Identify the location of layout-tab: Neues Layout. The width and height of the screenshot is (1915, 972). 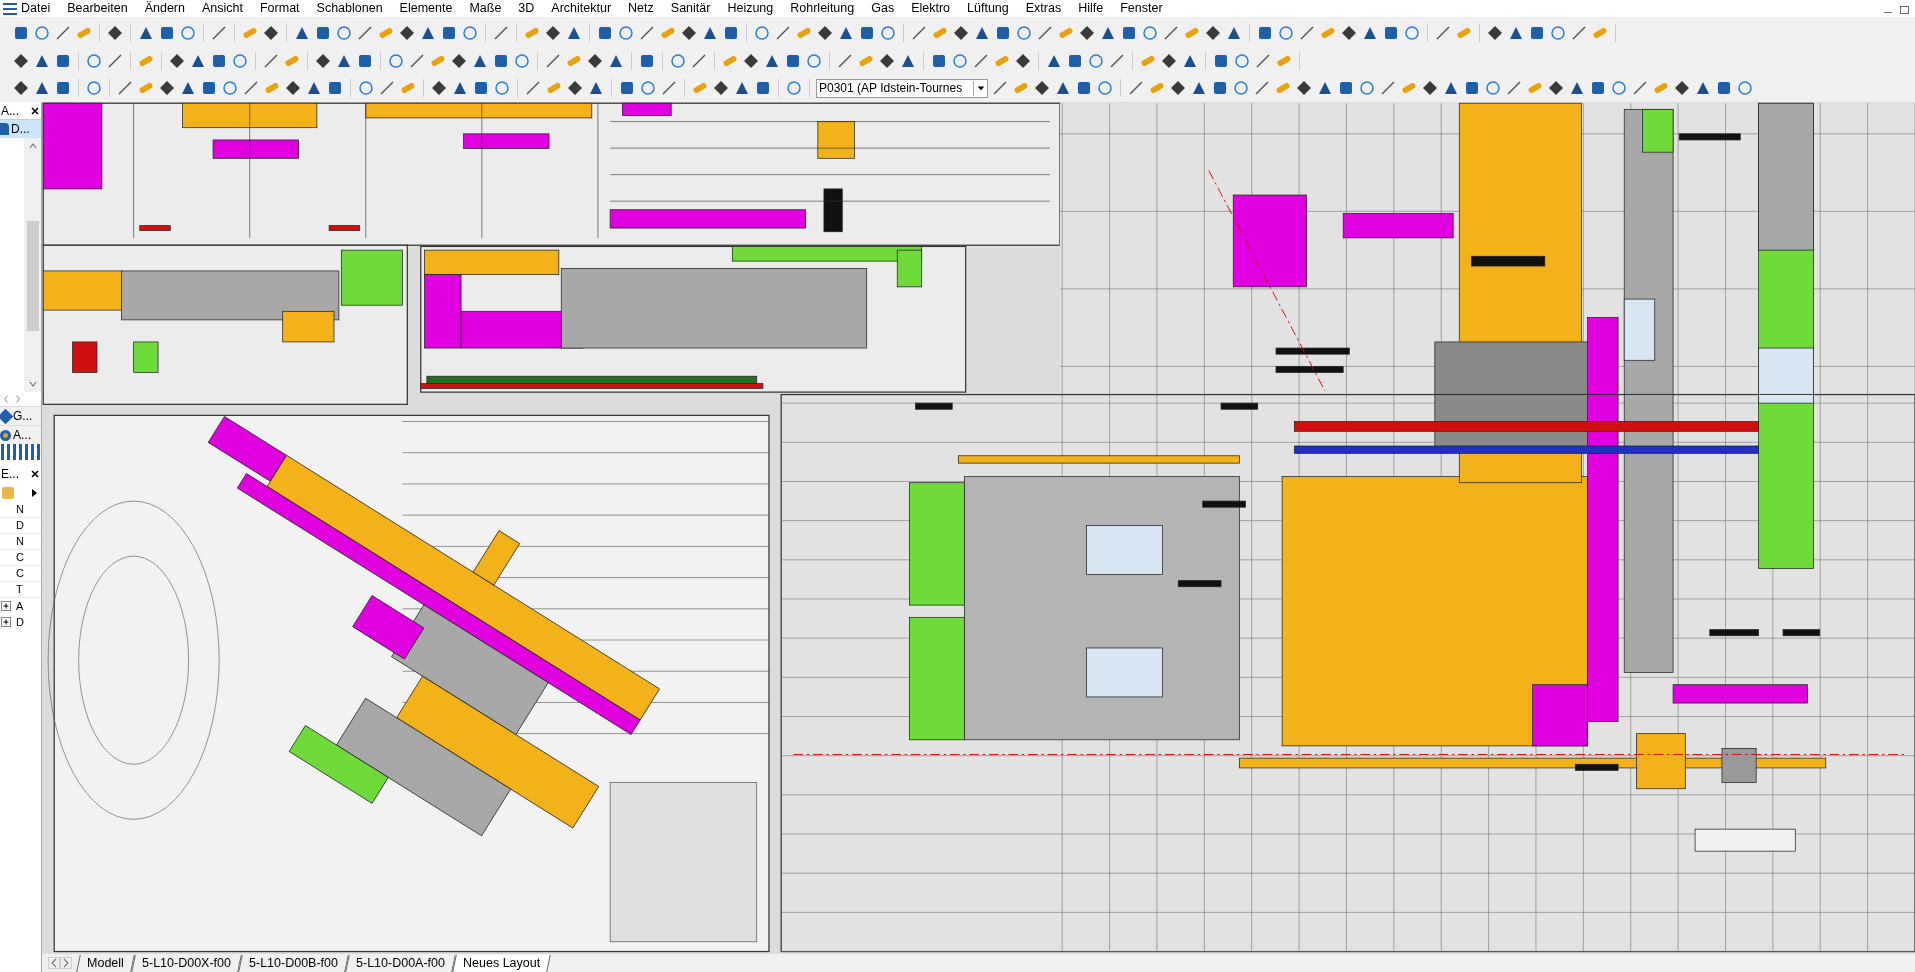
(501, 963).